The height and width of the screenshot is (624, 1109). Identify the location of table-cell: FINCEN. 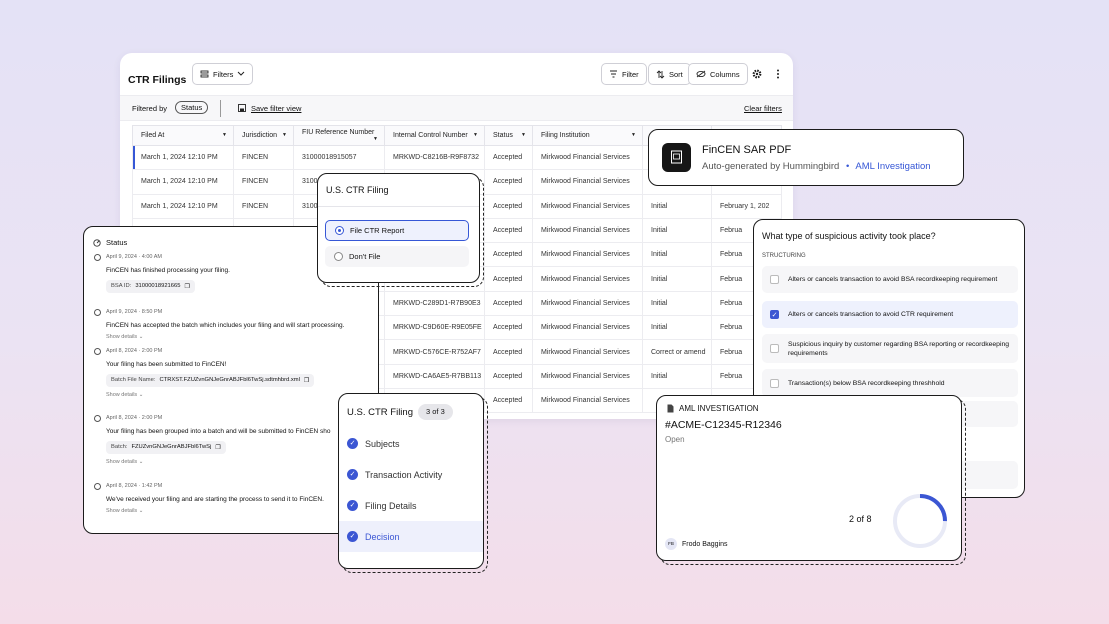
(263, 182).